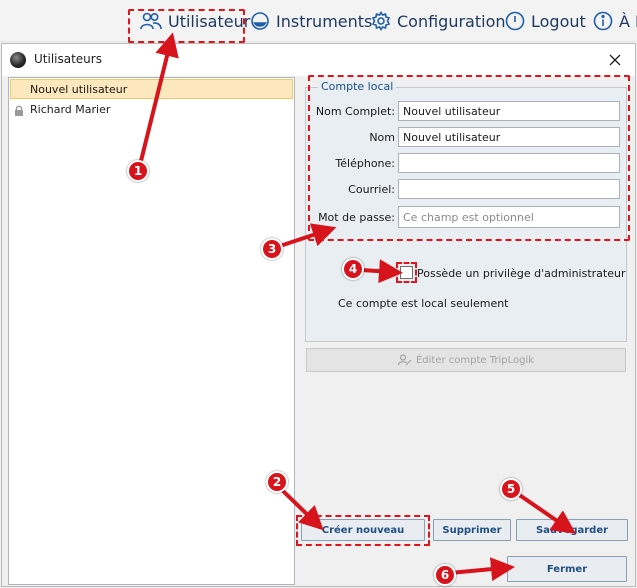 The width and height of the screenshot is (637, 588). I want to click on close-button: Fermer, so click(567, 569).